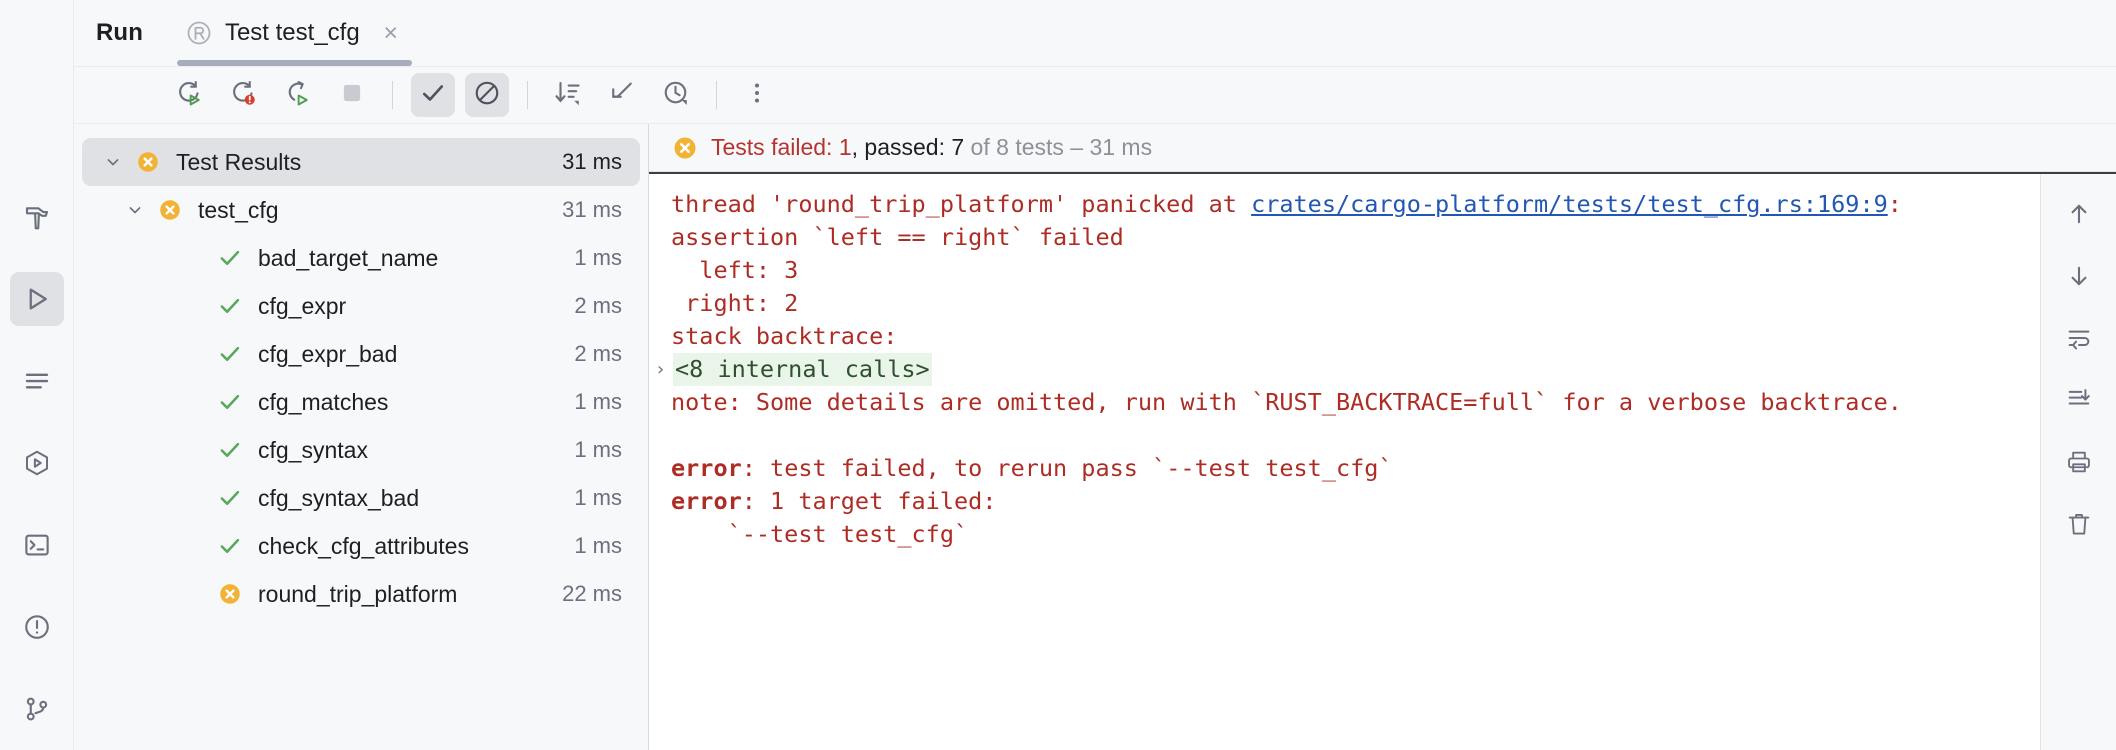 This screenshot has width=2116, height=750. I want to click on soft-wrap-icon, so click(2079, 340).